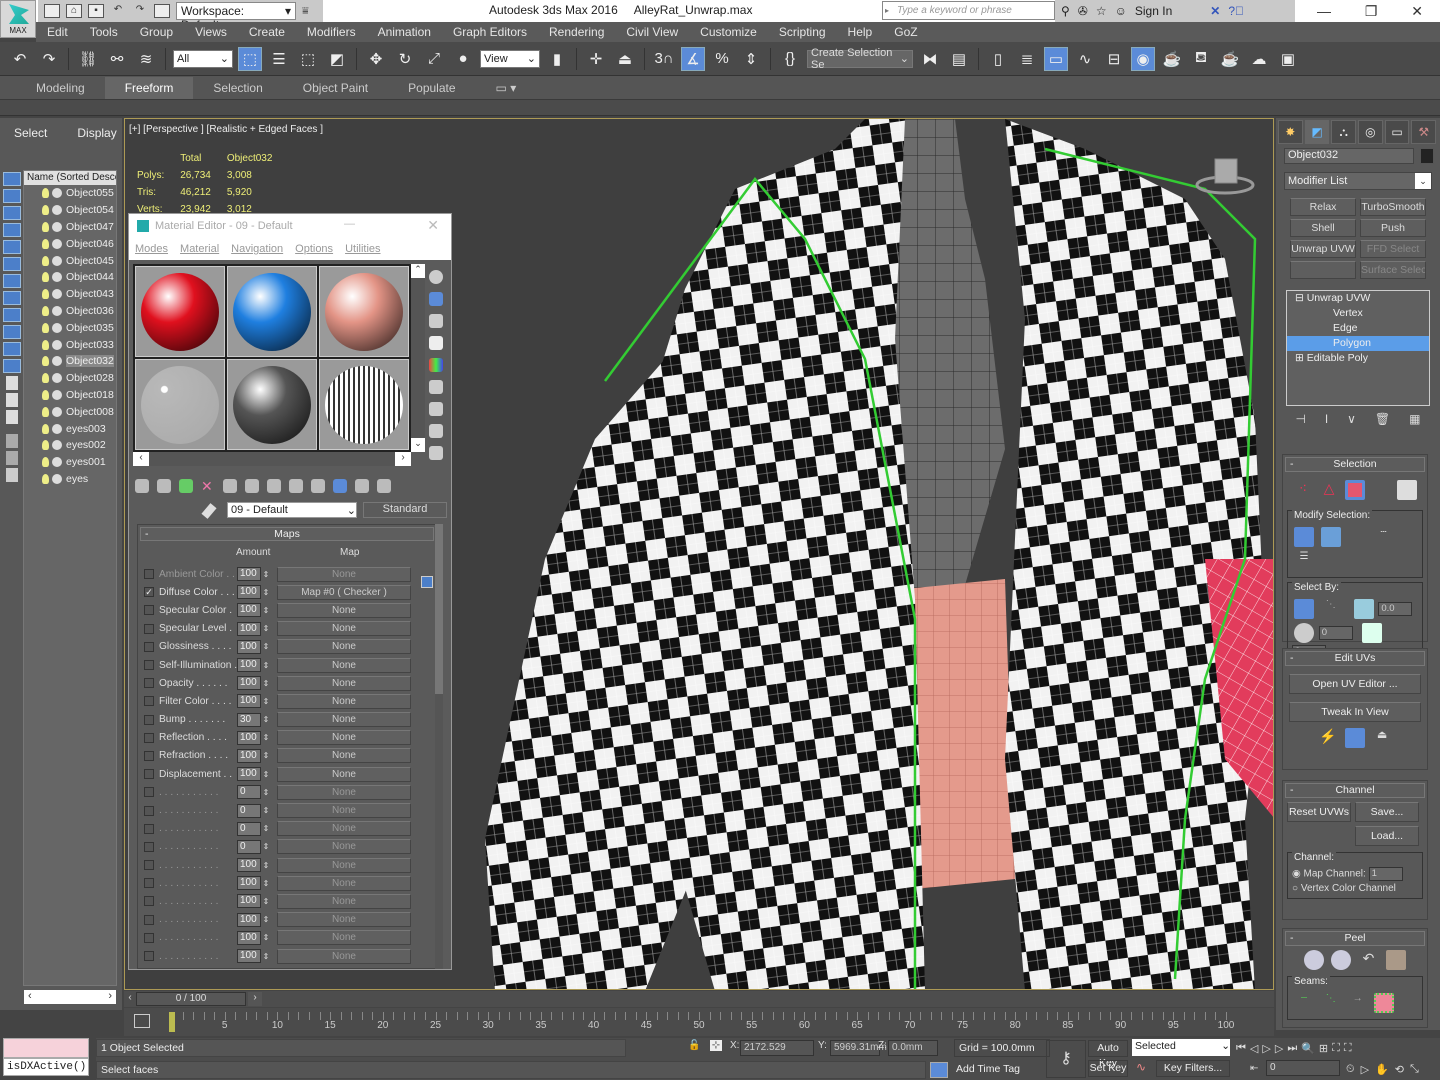 The width and height of the screenshot is (1440, 1080). Describe the element at coordinates (1323, 249) in the screenshot. I see `modifier-button: Unwrap UVW` at that location.